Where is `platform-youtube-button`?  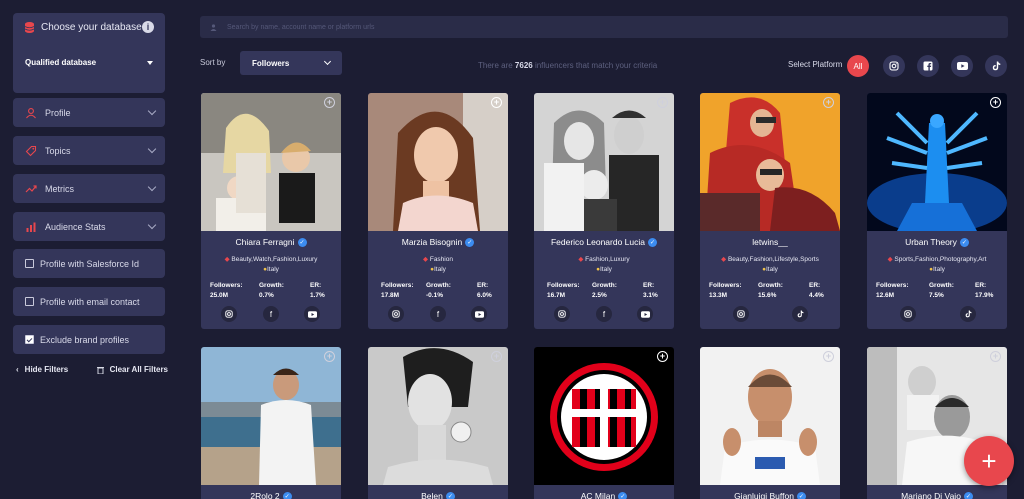 platform-youtube-button is located at coordinates (962, 66).